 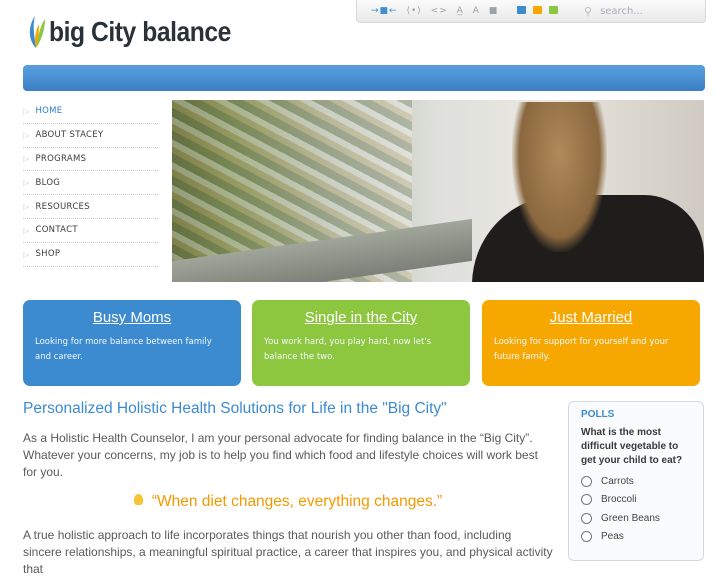 What do you see at coordinates (364, 78) in the screenshot?
I see `top-banner-bar` at bounding box center [364, 78].